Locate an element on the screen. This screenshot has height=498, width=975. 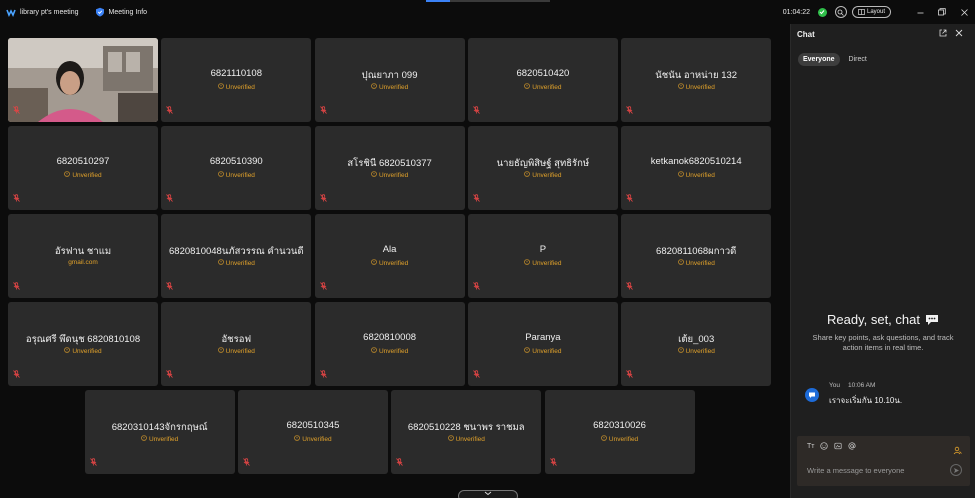
restore-button is located at coordinates (942, 12).